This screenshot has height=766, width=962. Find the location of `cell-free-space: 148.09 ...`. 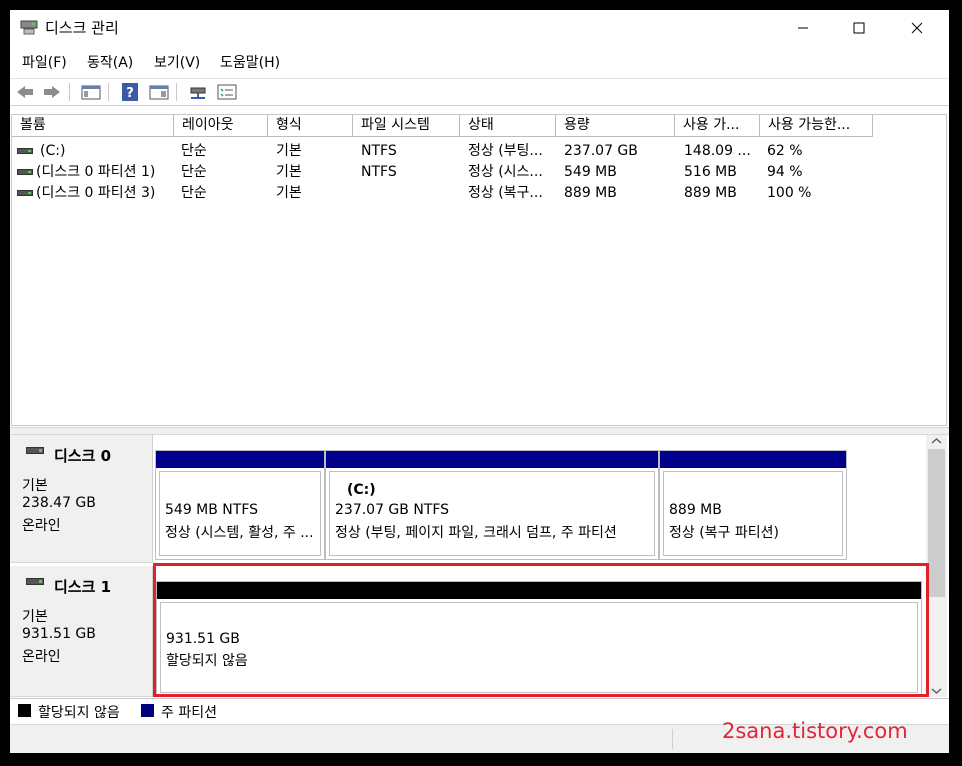

cell-free-space: 148.09 ... is located at coordinates (717, 151).